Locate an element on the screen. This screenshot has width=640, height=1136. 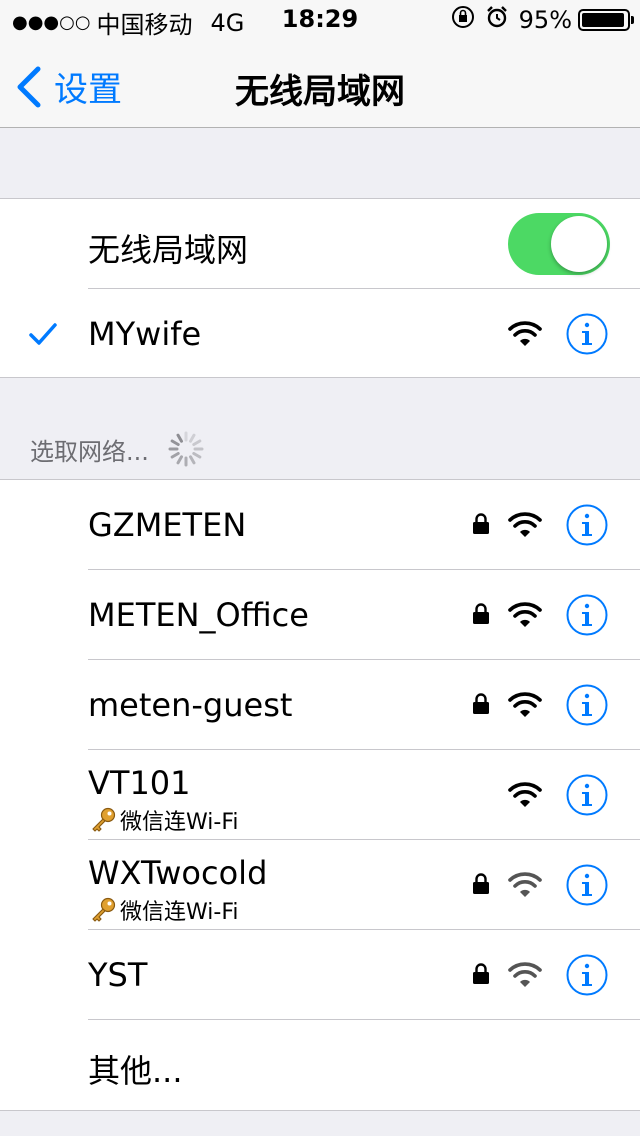
network-name: VT101 is located at coordinates (139, 783).